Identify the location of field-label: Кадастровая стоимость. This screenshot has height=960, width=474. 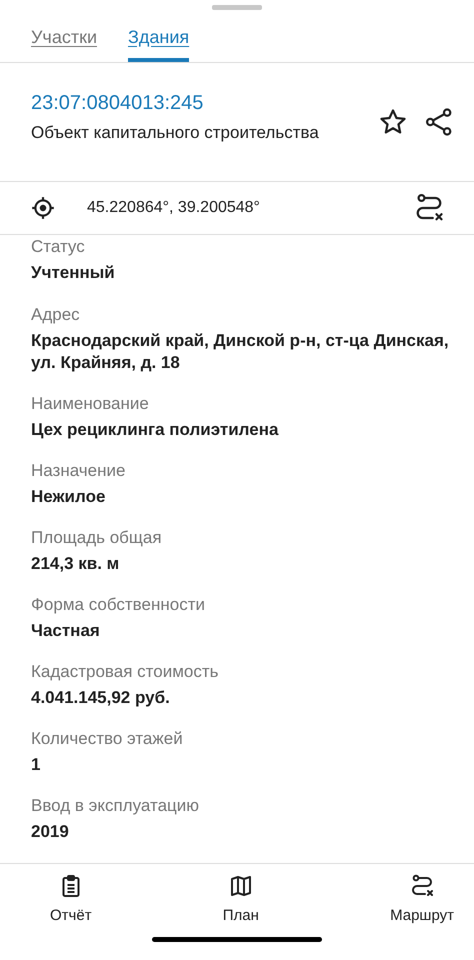
(125, 672).